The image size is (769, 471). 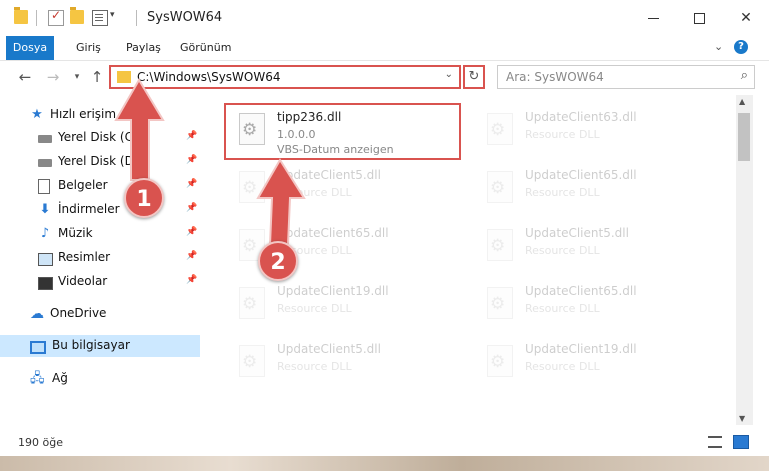 What do you see at coordinates (97, 77) in the screenshot?
I see `up-arrow-icon: ↑` at bounding box center [97, 77].